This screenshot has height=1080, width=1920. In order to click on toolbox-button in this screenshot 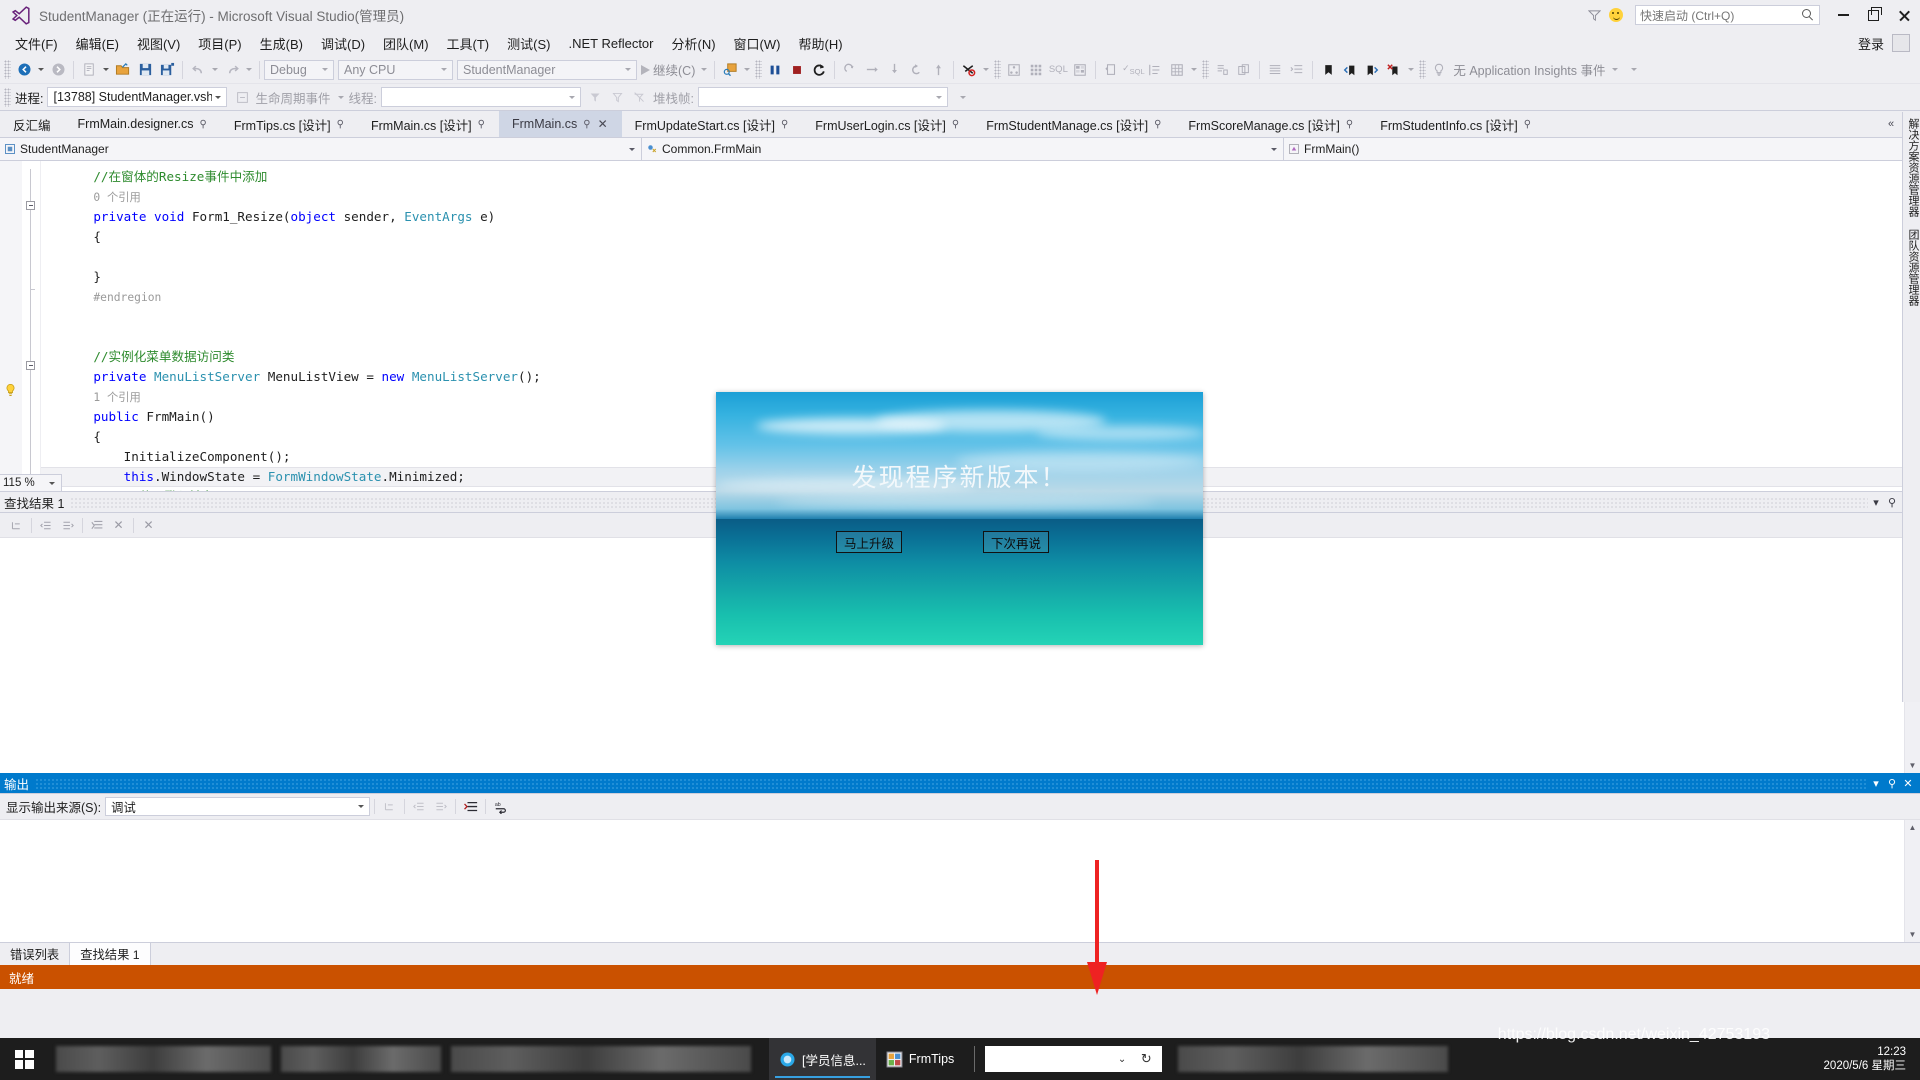, I will do `click(1036, 70)`.